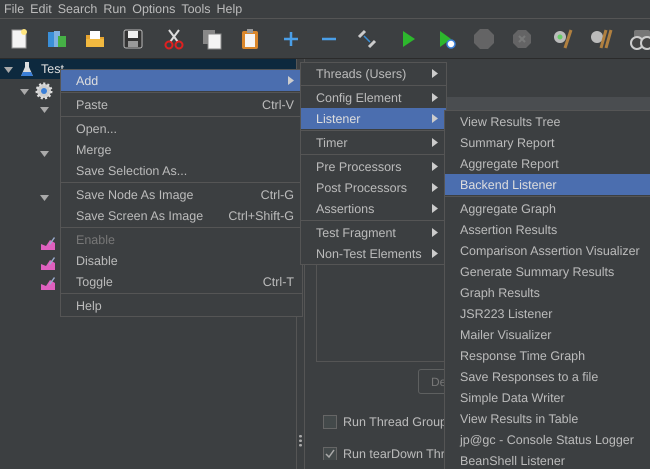 The width and height of the screenshot is (650, 469). Describe the element at coordinates (547, 184) in the screenshot. I see `menu-item: Backend Listener` at that location.